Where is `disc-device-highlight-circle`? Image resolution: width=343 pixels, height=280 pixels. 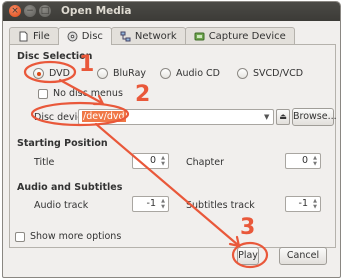
disc-device-highlight-circle is located at coordinates (80, 114).